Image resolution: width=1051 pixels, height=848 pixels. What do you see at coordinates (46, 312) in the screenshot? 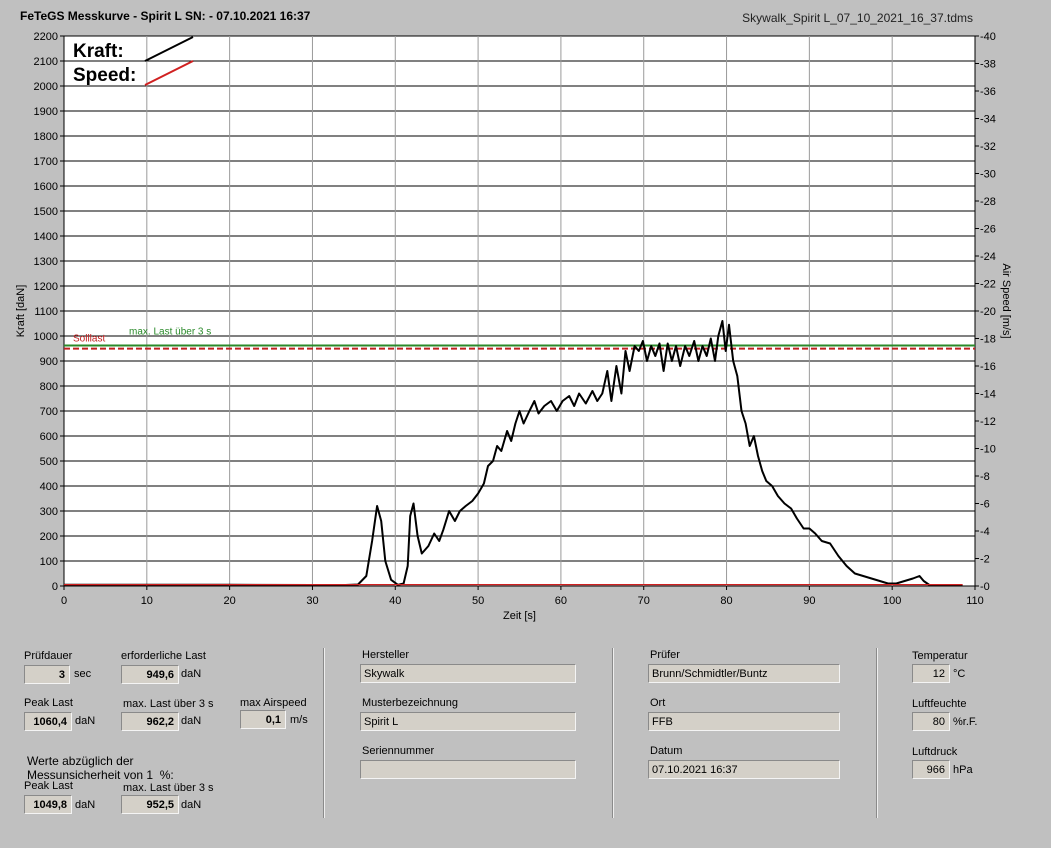
I see `y-tick-label: 1100` at bounding box center [46, 312].